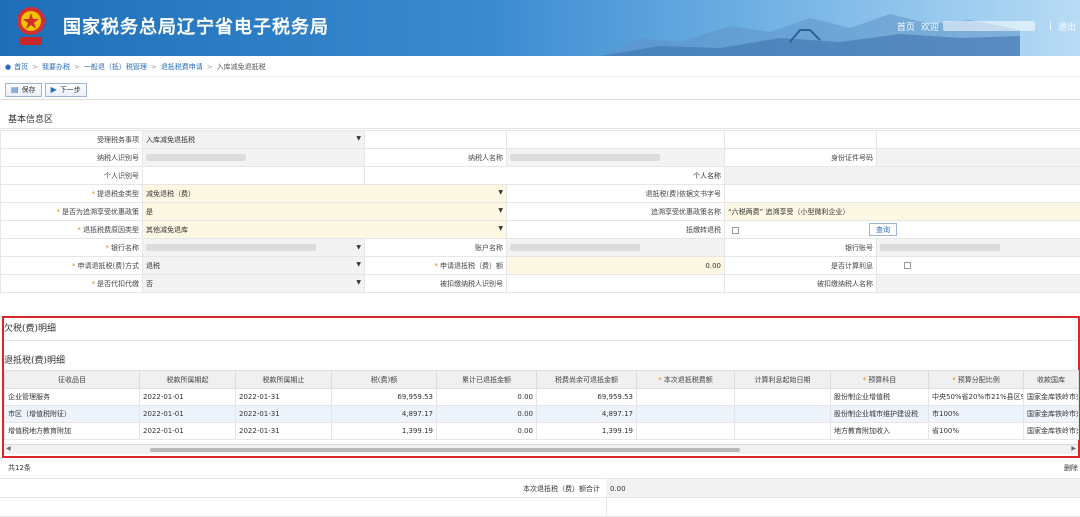 The image size is (1080, 517). What do you see at coordinates (1051, 379) in the screenshot?
I see `column-header: 收款国库` at bounding box center [1051, 379].